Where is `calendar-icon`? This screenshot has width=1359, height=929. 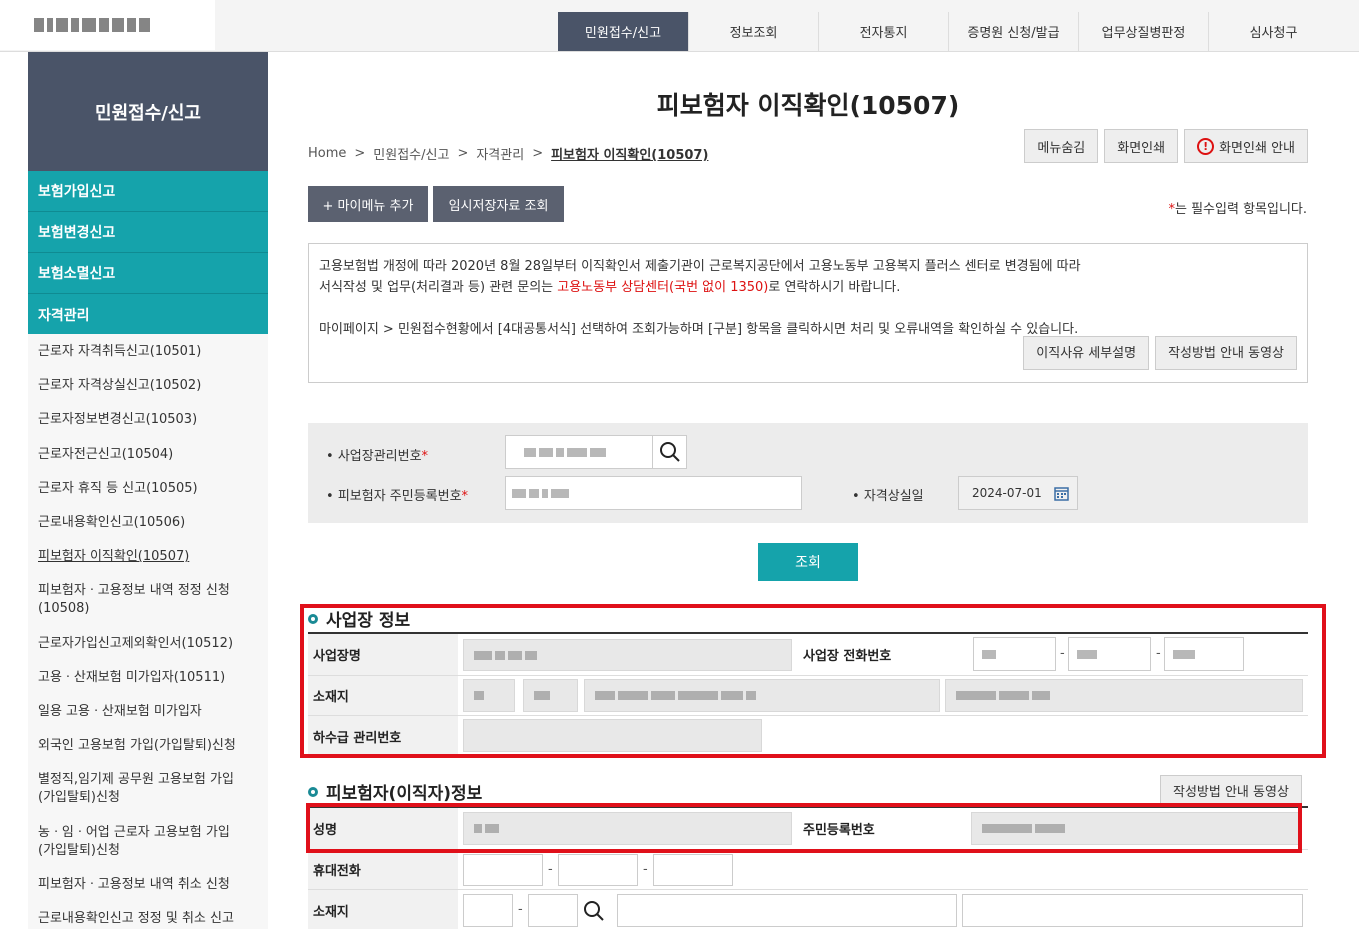 calendar-icon is located at coordinates (1061, 493).